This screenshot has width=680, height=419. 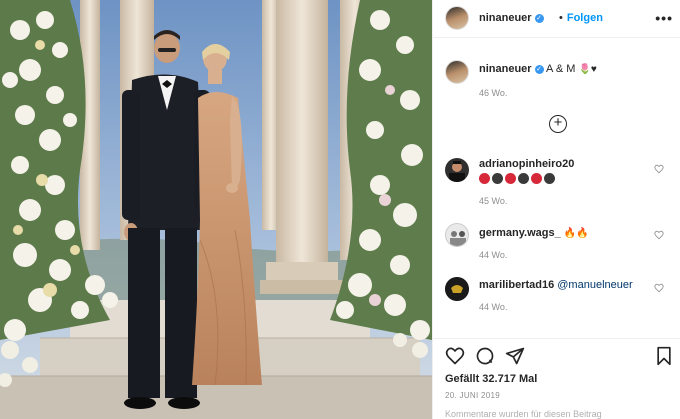 What do you see at coordinates (485, 356) in the screenshot?
I see `comment-icon` at bounding box center [485, 356].